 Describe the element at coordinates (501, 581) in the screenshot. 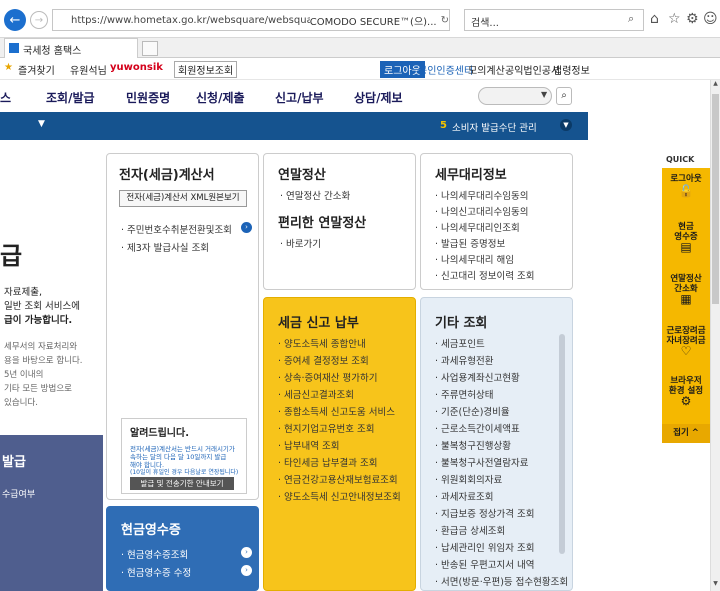

I see `list-item: · 서면(방문·우편)등 접수현황조회` at that location.